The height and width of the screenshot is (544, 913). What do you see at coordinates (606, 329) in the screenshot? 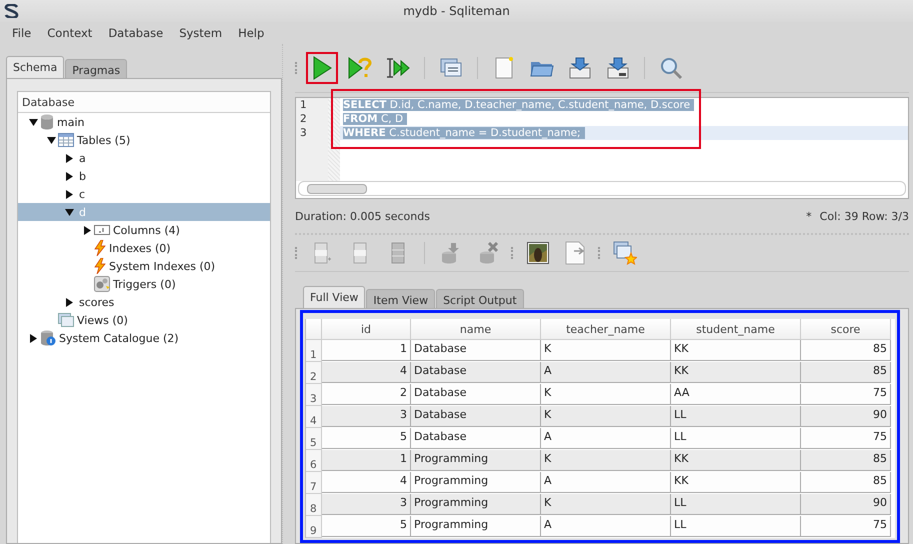
I see `column-header: teacher_name` at bounding box center [606, 329].